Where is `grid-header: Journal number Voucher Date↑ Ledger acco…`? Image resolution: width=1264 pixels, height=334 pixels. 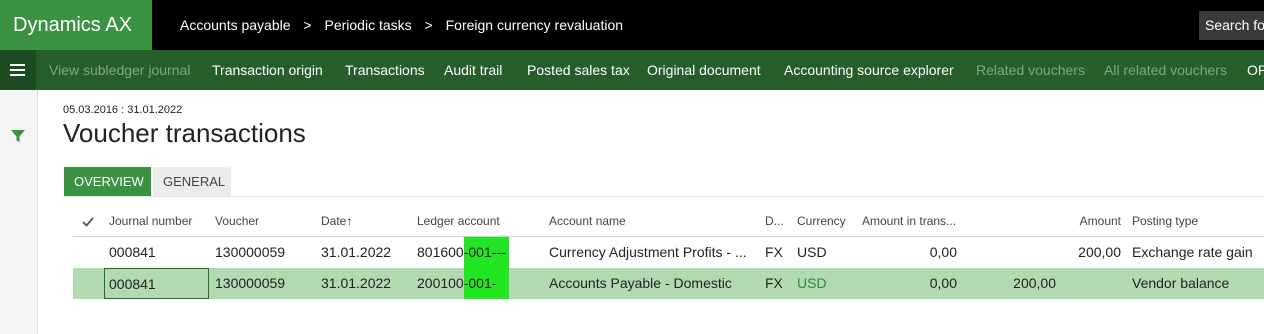
grid-header: Journal number Voucher Date↑ Ledger acco… is located at coordinates (668, 221).